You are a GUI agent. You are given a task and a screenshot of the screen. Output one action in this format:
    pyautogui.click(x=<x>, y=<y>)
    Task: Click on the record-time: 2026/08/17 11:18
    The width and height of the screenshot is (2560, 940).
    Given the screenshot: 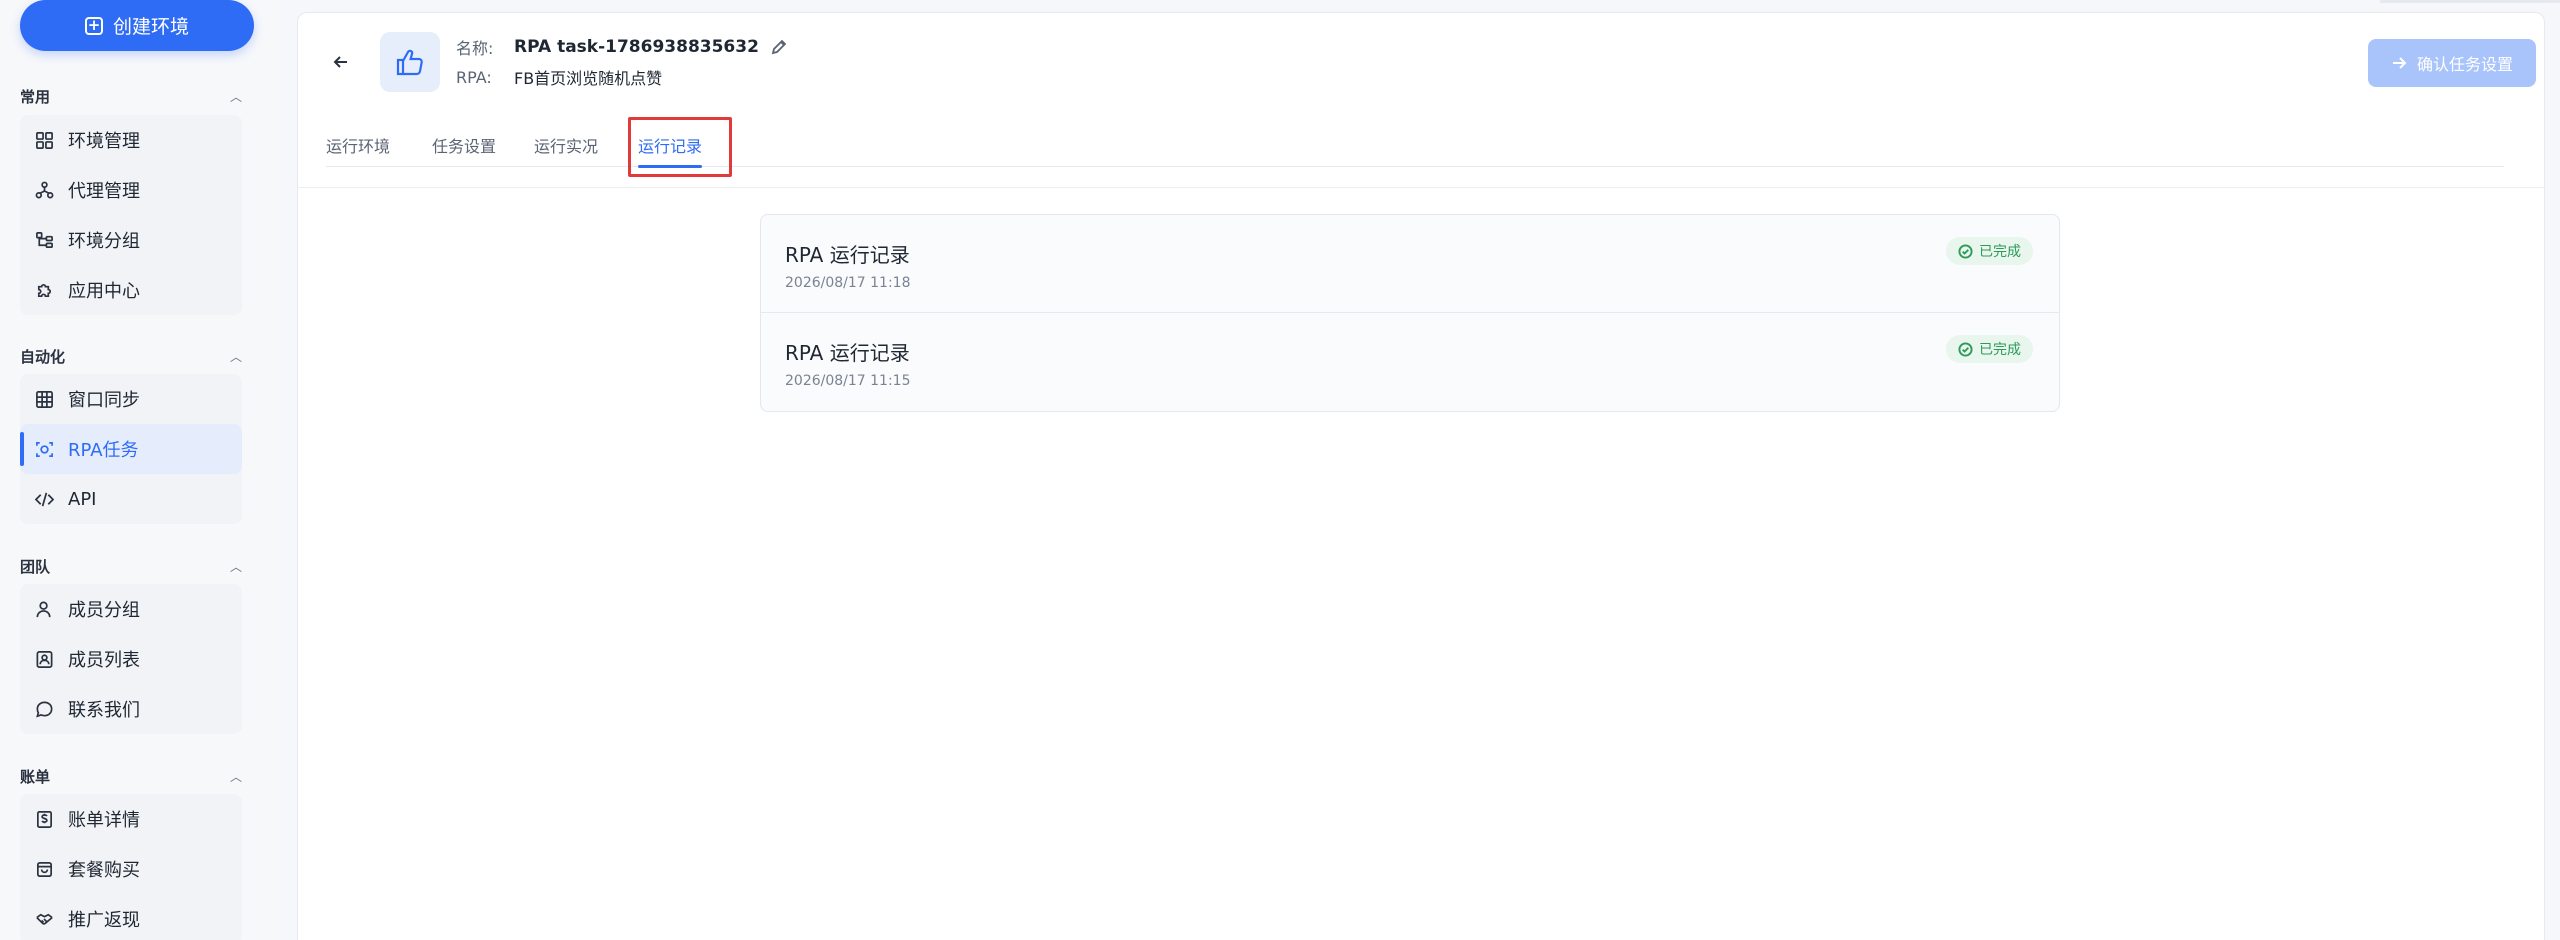 What is the action you would take?
    pyautogui.click(x=848, y=283)
    